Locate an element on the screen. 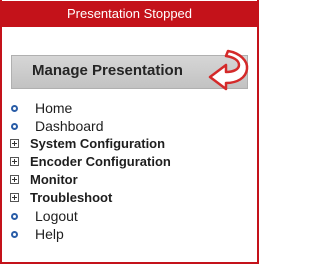  menu-item-encoder-configuration: Encoder Configuration is located at coordinates (130, 162).